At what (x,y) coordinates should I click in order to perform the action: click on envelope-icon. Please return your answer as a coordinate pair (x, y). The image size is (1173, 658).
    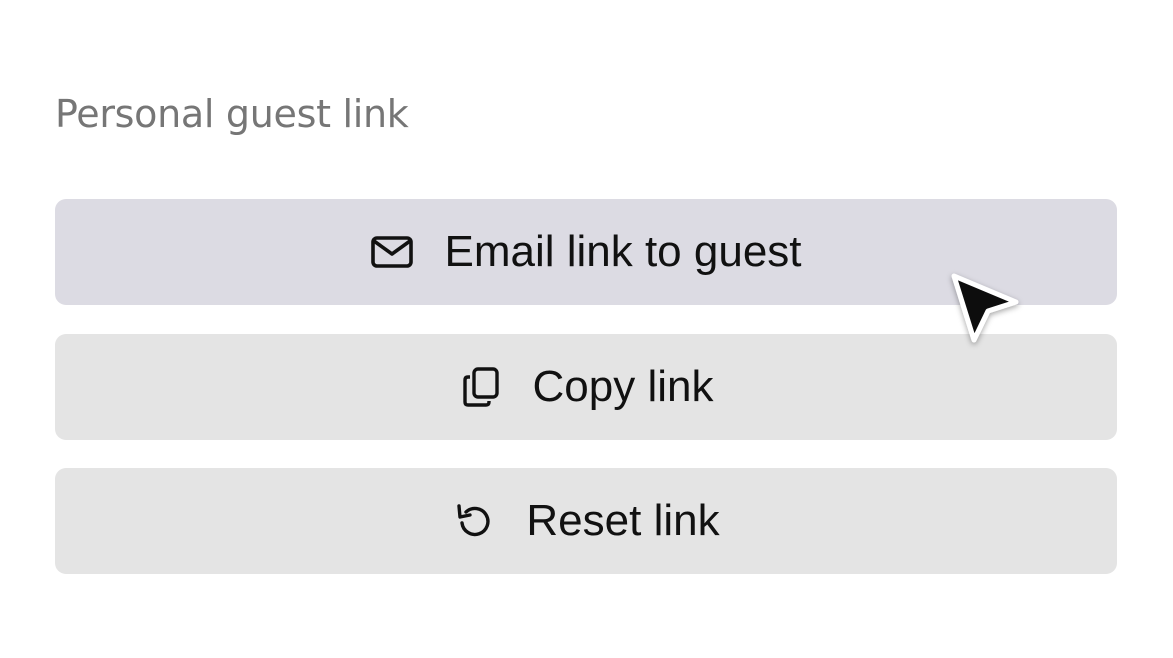
    Looking at the image, I should click on (392, 252).